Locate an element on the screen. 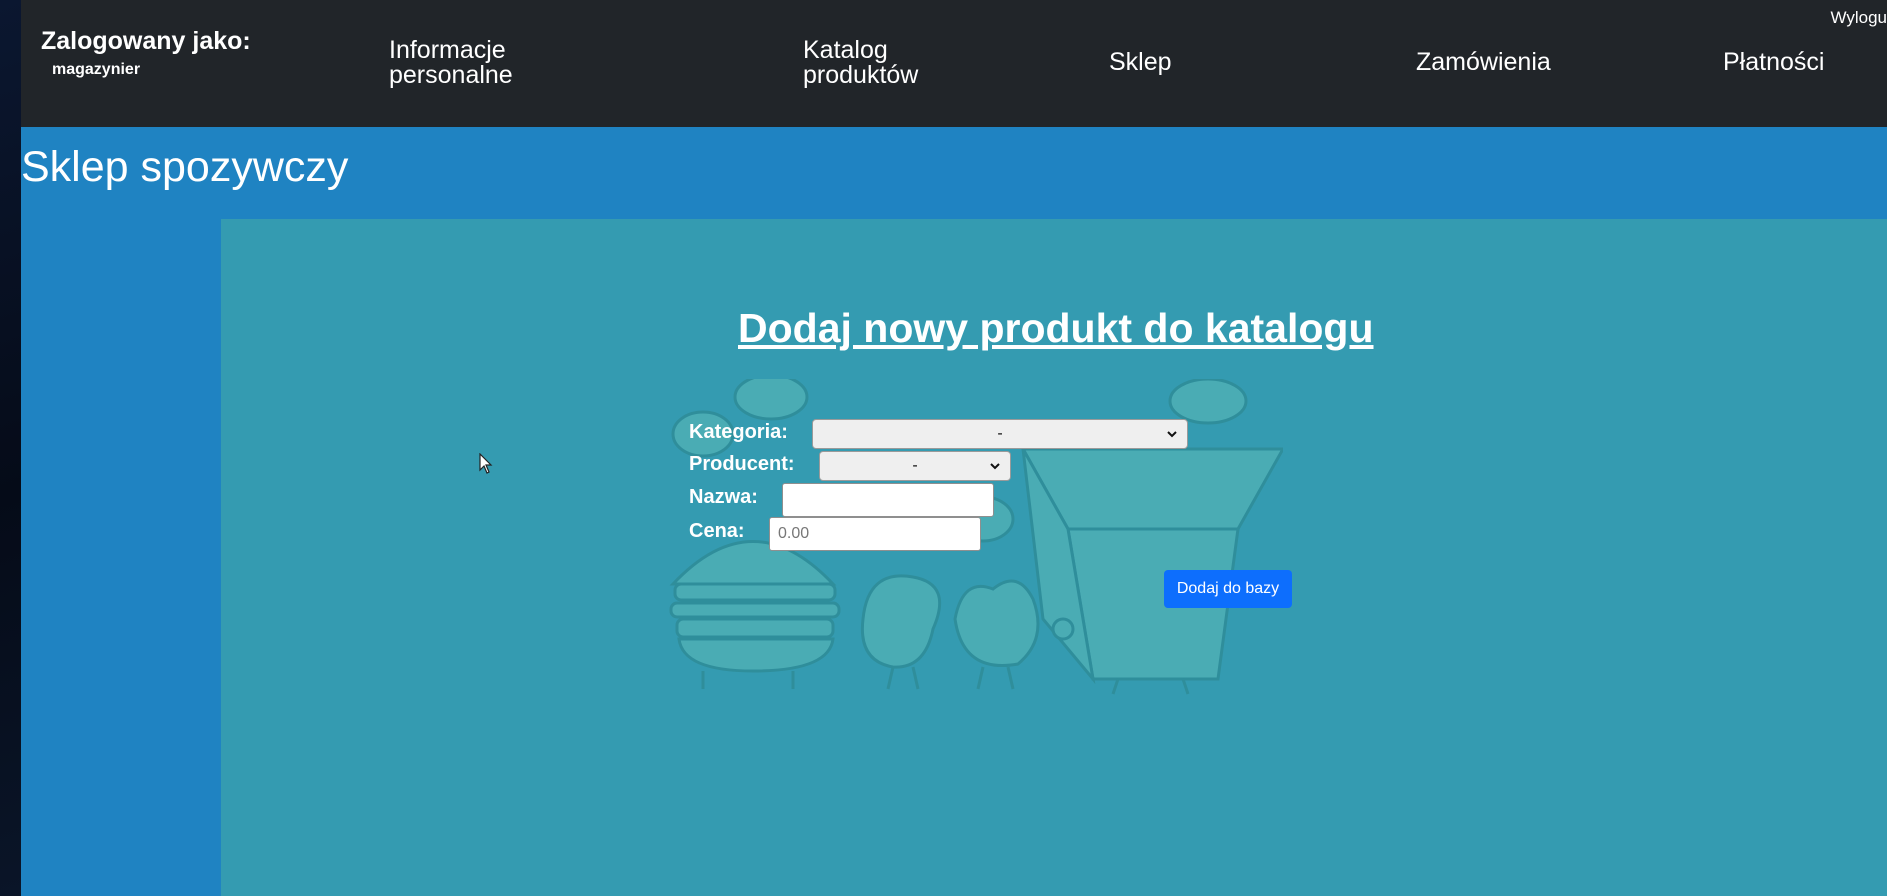 This screenshot has width=1887, height=896. logout-link: Wylogu is located at coordinates (1858, 18).